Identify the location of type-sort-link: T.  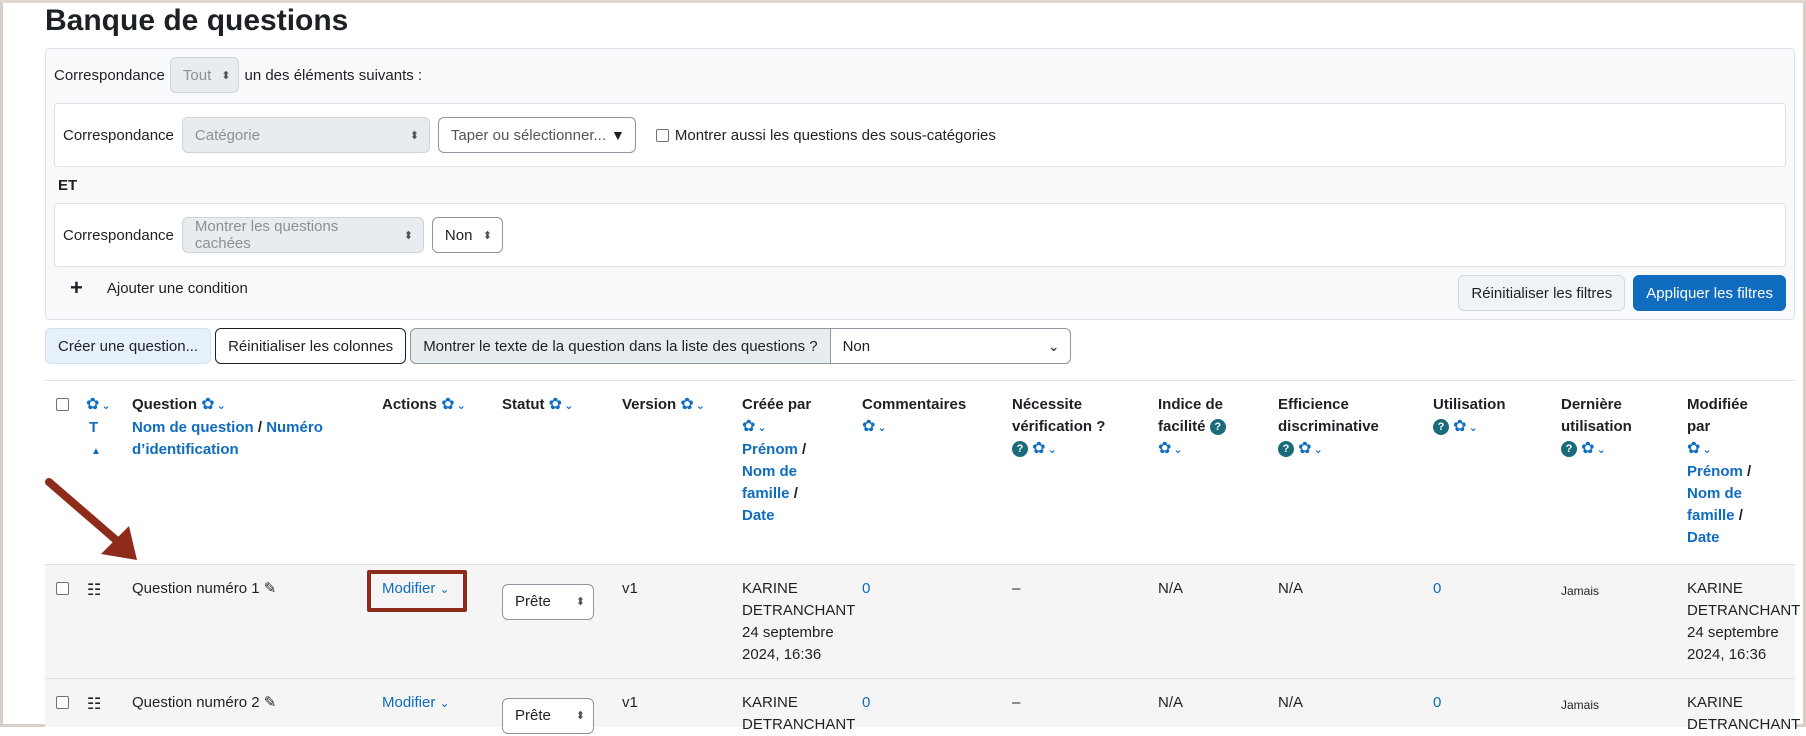
(93, 427).